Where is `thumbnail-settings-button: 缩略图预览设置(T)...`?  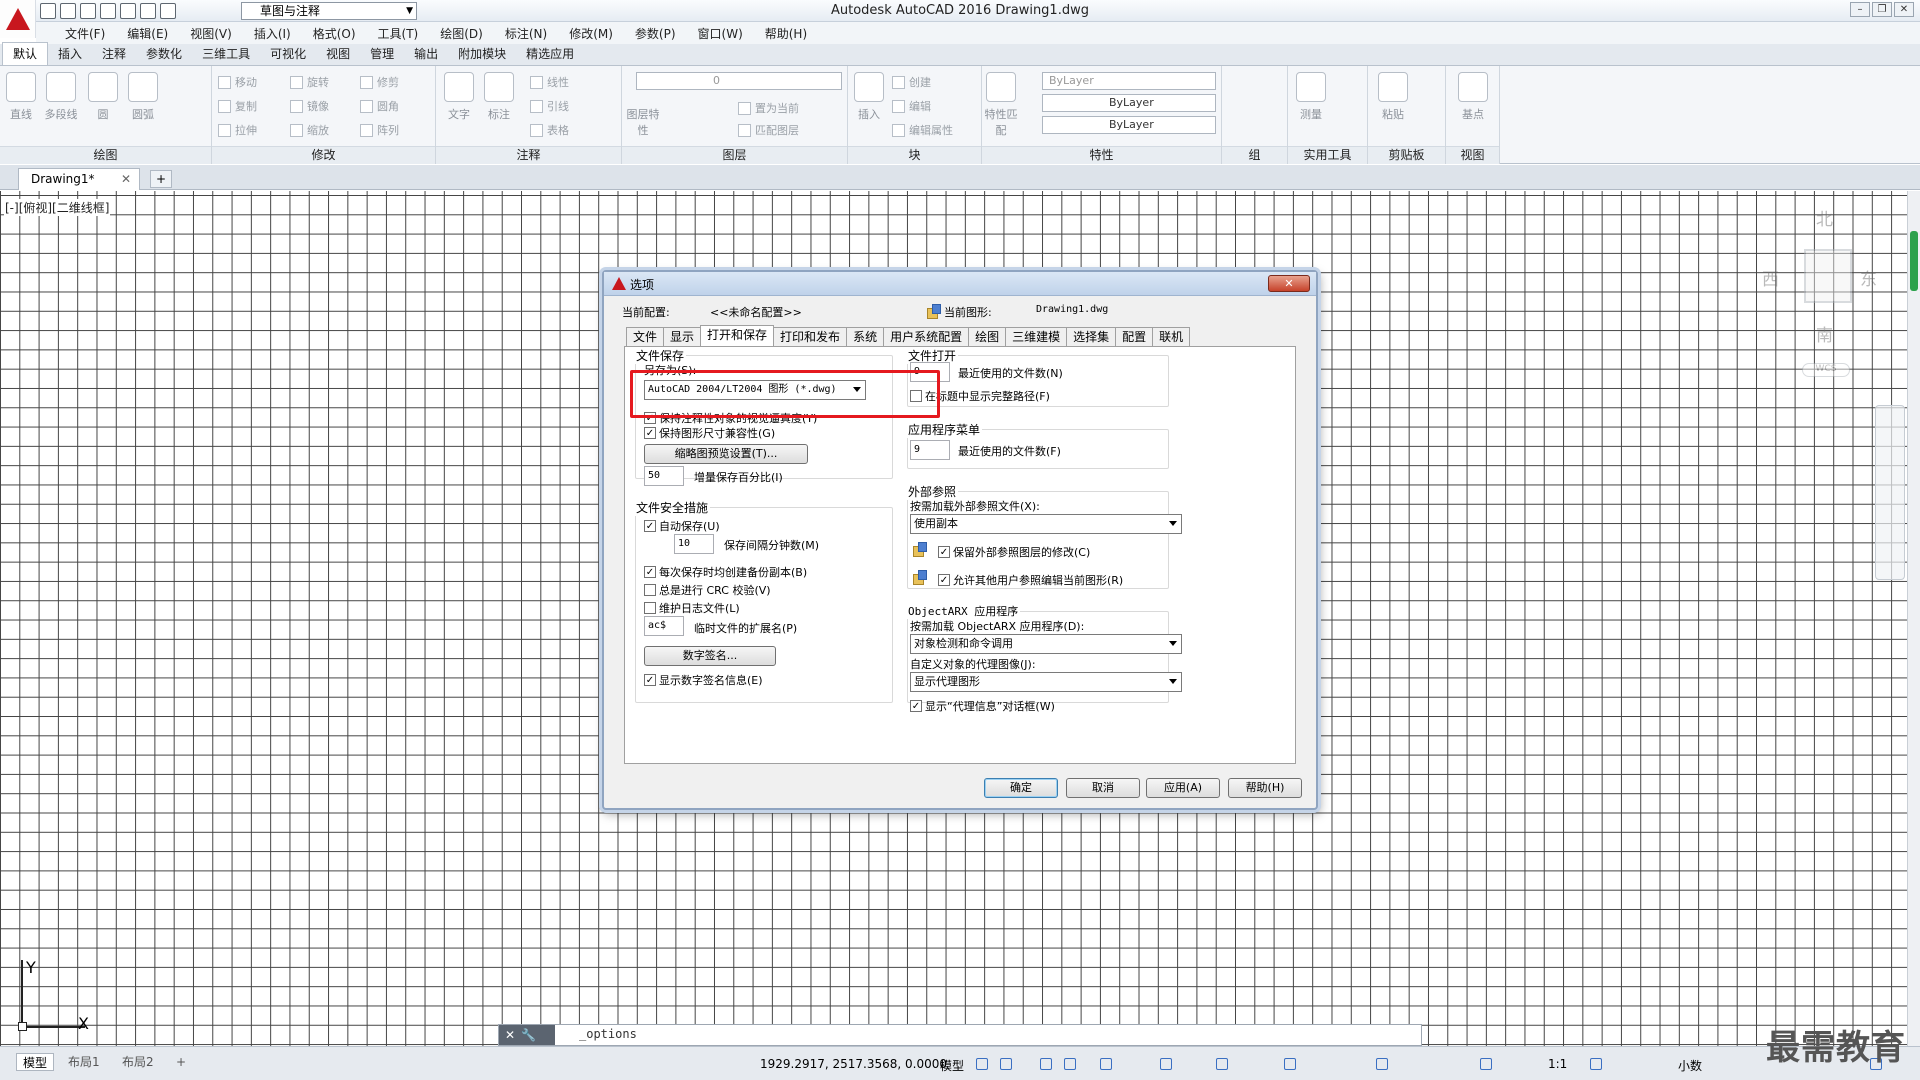
thumbnail-settings-button: 缩略图预览设置(T)... is located at coordinates (726, 454).